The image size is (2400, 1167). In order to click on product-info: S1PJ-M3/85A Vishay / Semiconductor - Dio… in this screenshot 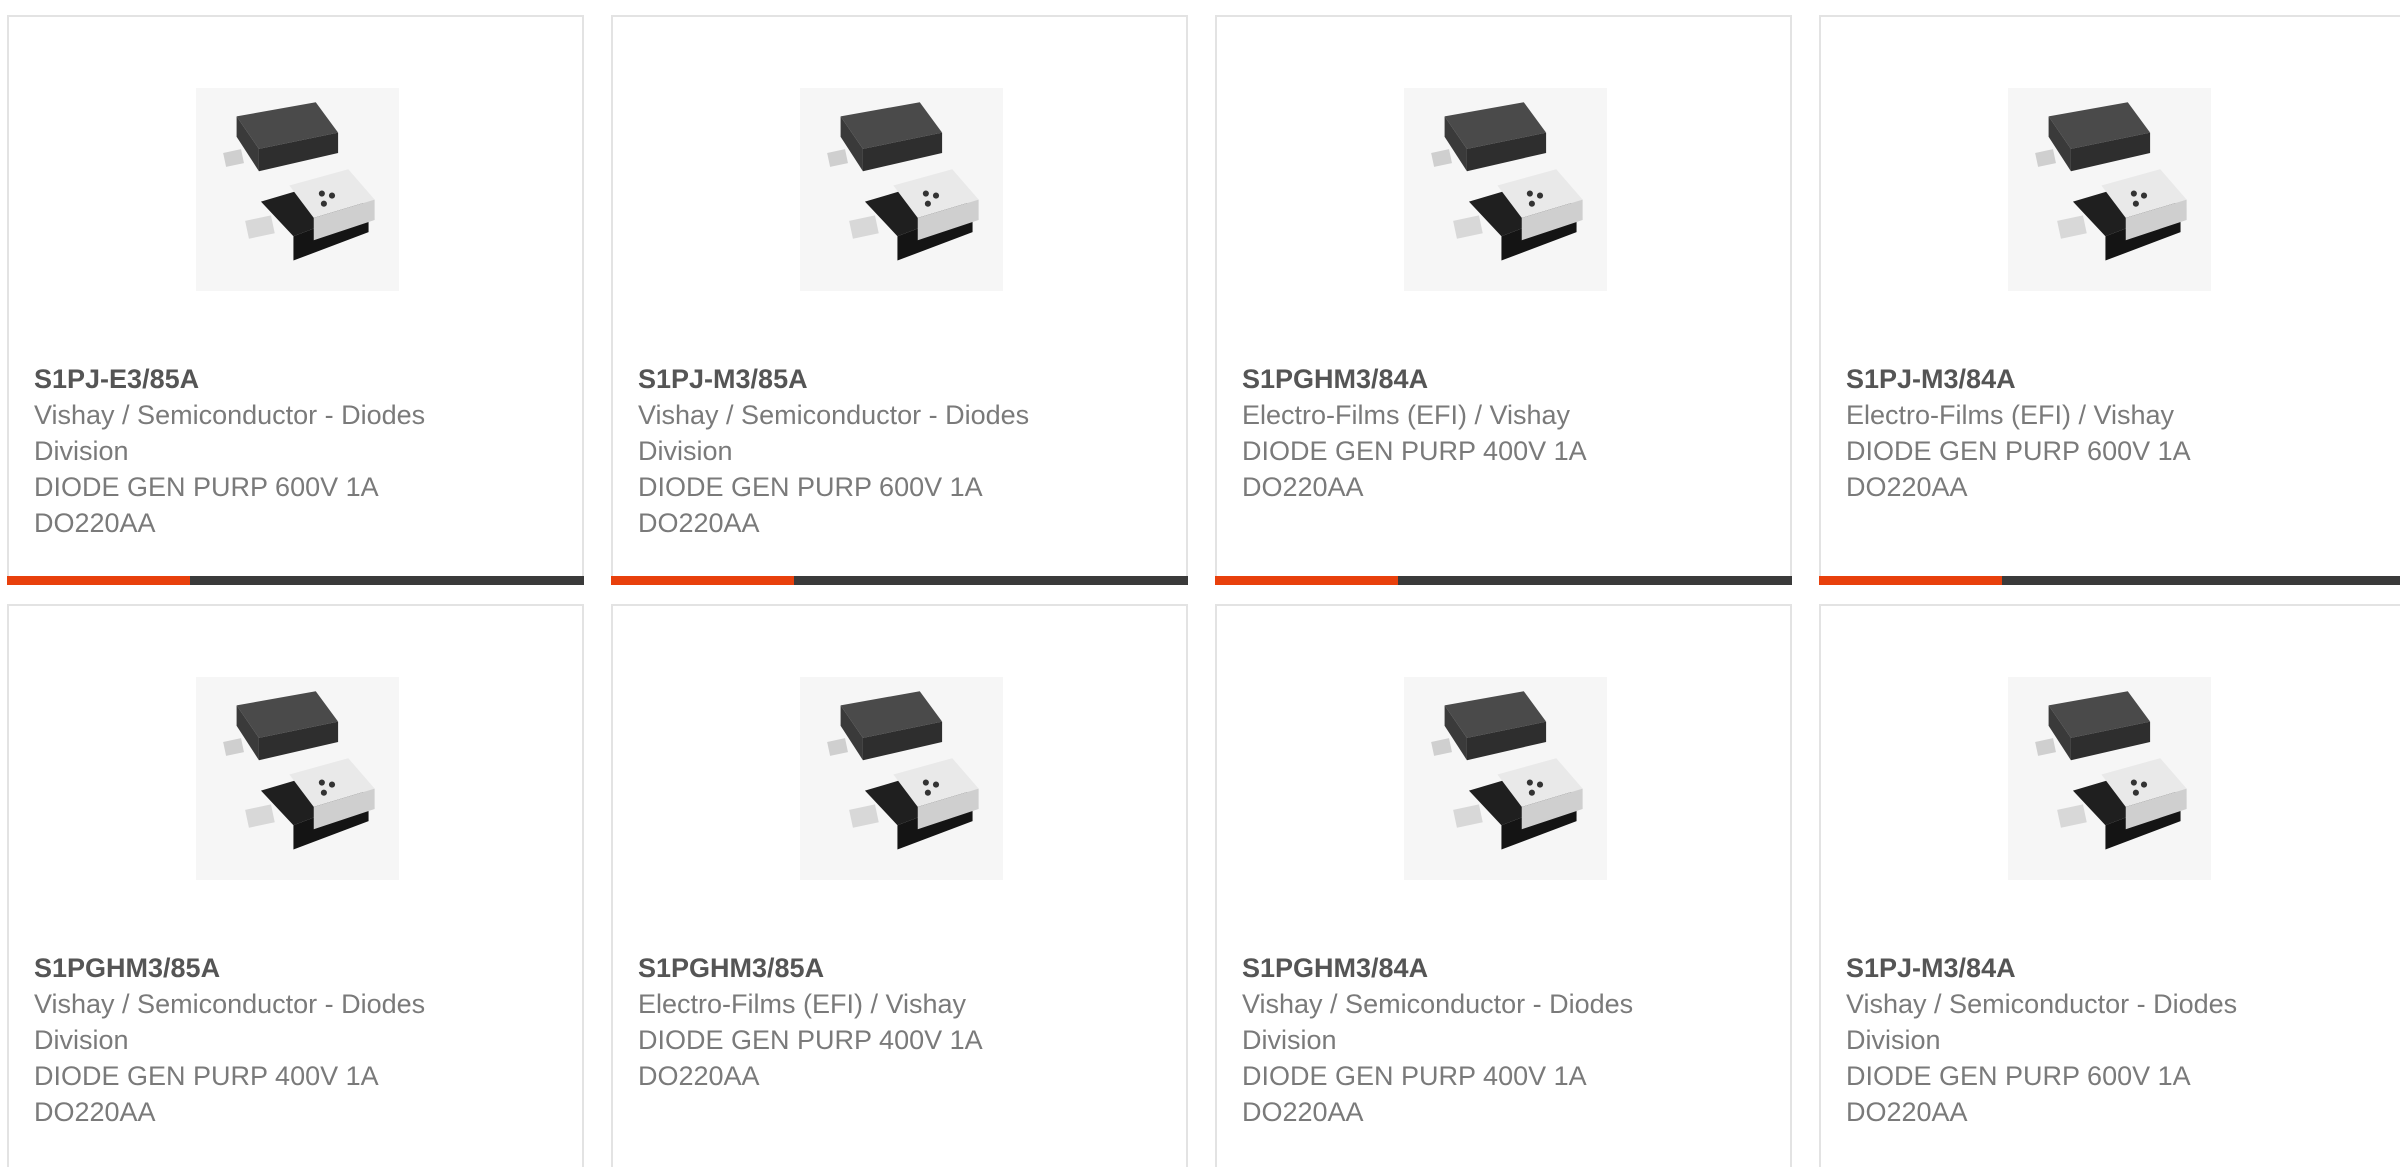, I will do `click(858, 451)`.